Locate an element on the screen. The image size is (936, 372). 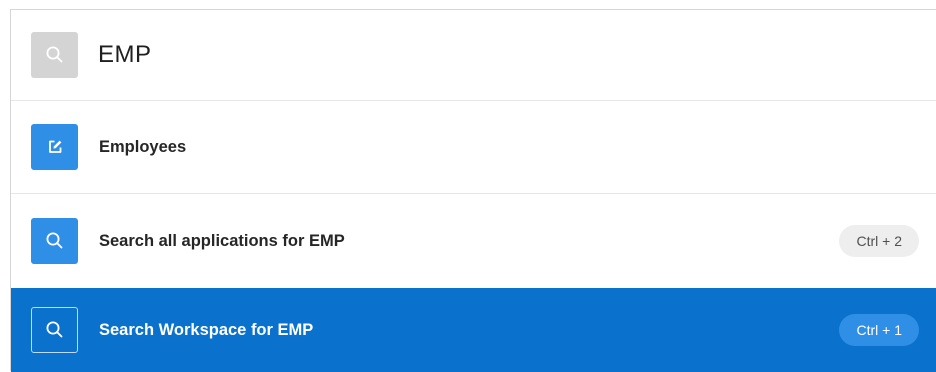
result-label: Employees is located at coordinates (143, 146).